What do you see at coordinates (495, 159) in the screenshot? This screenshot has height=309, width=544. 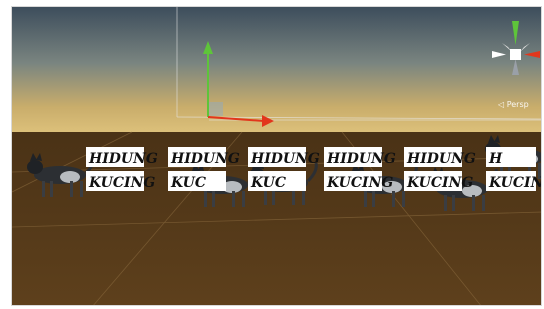 I see `sign-top-word: H` at bounding box center [495, 159].